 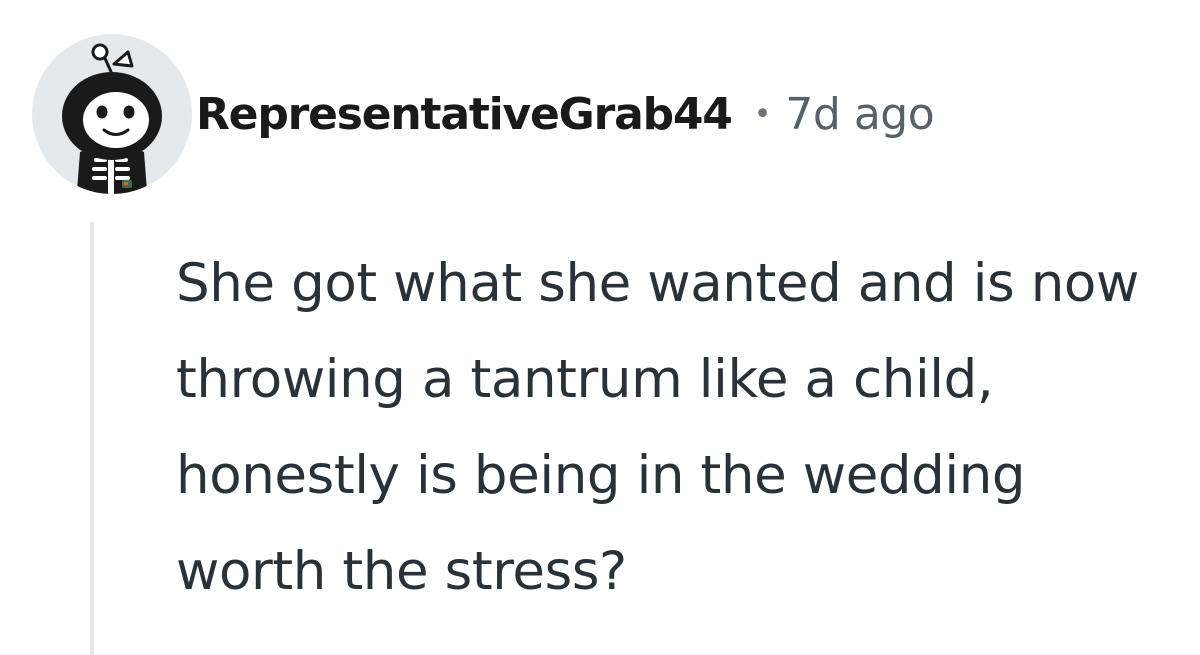 I want to click on snoo-avatar-icon, so click(x=112, y=114).